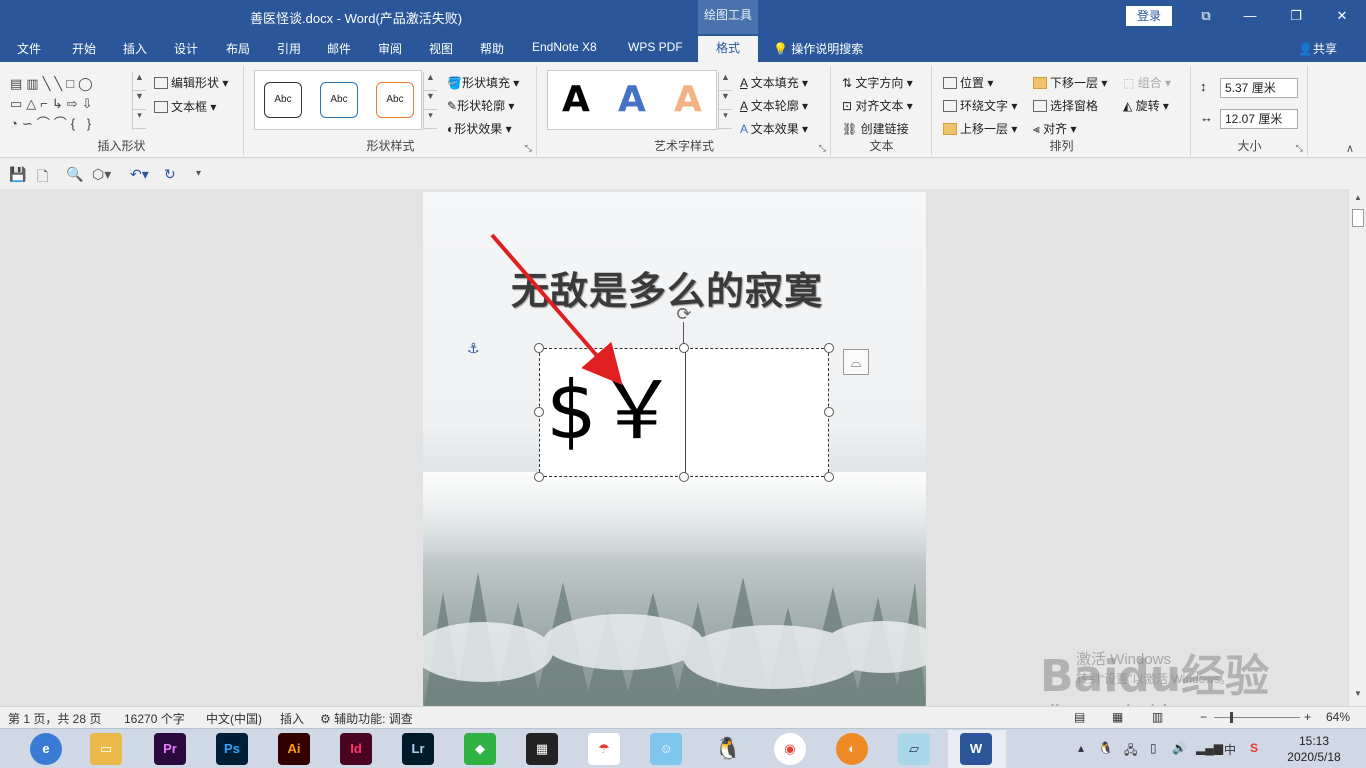 This screenshot has width=1366, height=768. What do you see at coordinates (604, 749) in the screenshot?
I see `umbrella-app-icon: ☂` at bounding box center [604, 749].